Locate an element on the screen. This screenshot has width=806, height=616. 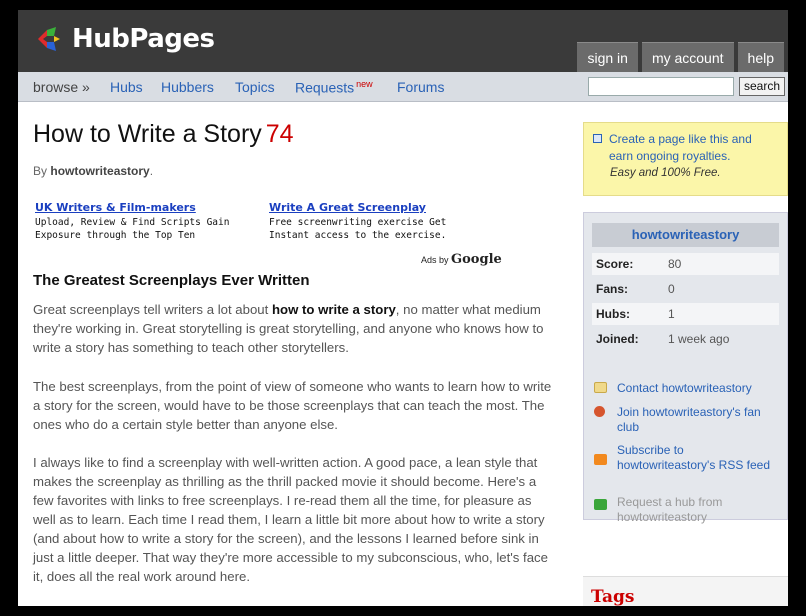
my-account-button: my account is located at coordinates (687, 57).